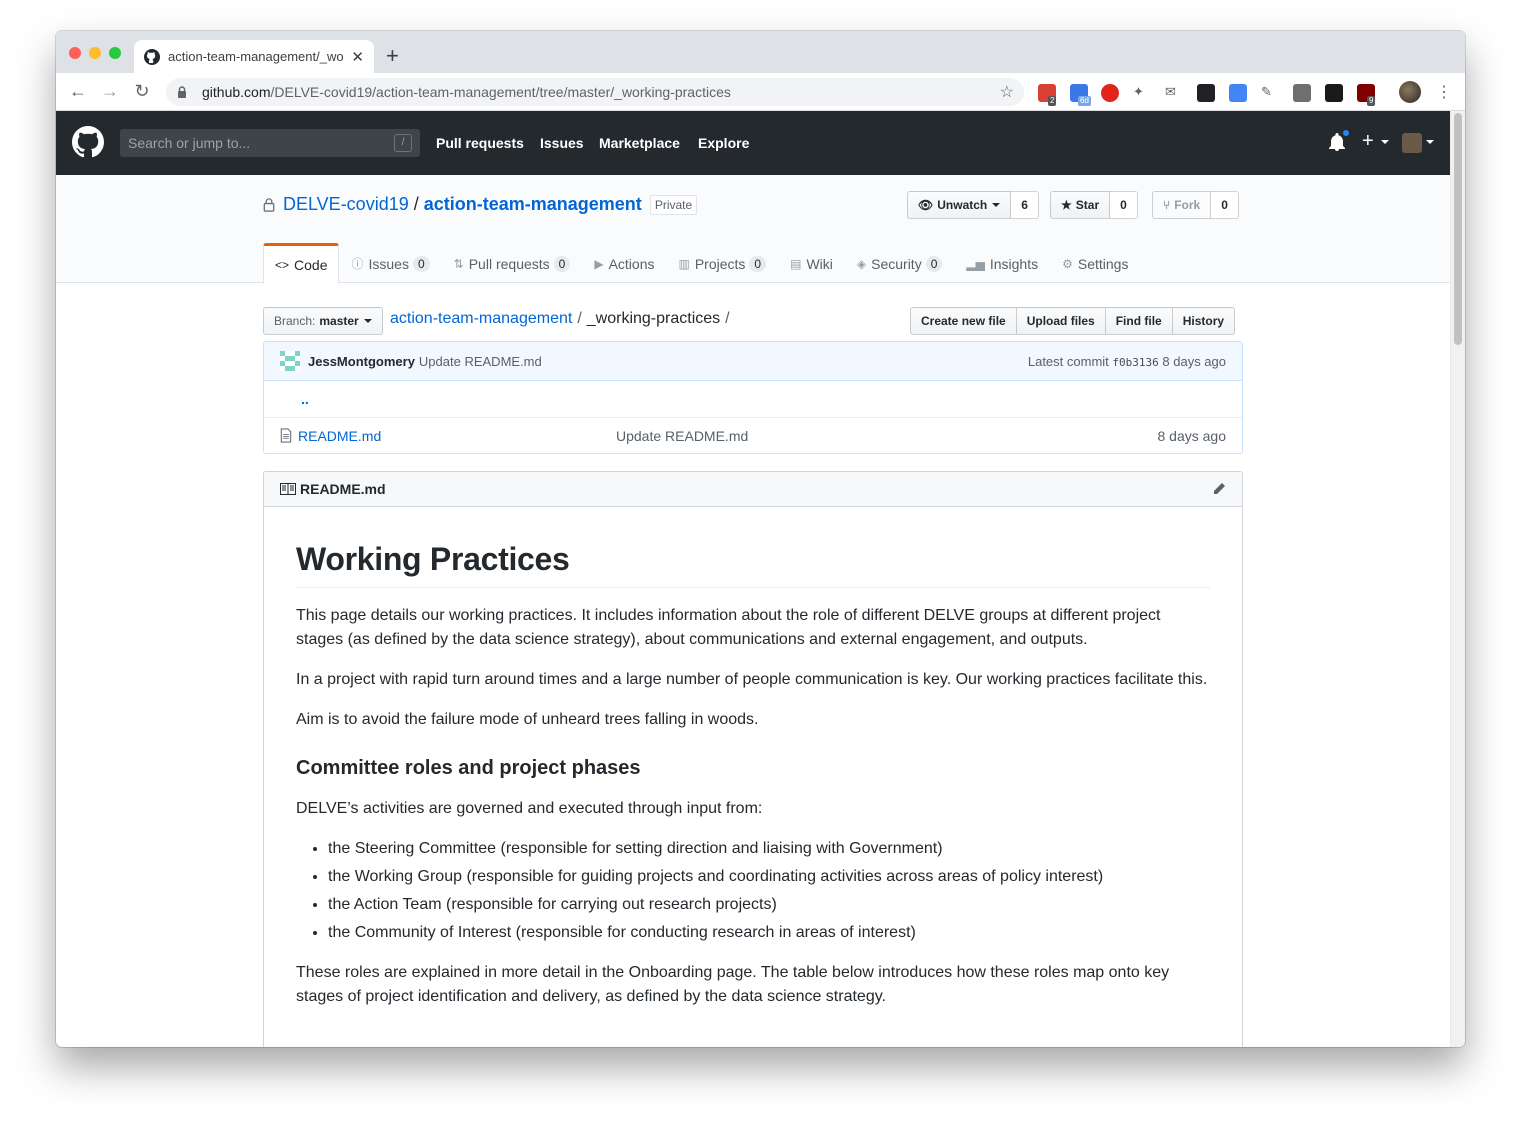 Image resolution: width=1521 pixels, height=1127 pixels. What do you see at coordinates (1206, 93) in the screenshot?
I see `extension-camera-icon` at bounding box center [1206, 93].